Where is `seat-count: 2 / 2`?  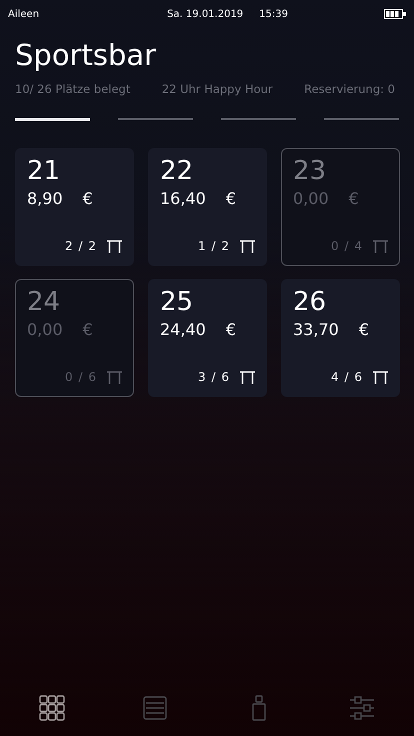 seat-count: 2 / 2 is located at coordinates (81, 246).